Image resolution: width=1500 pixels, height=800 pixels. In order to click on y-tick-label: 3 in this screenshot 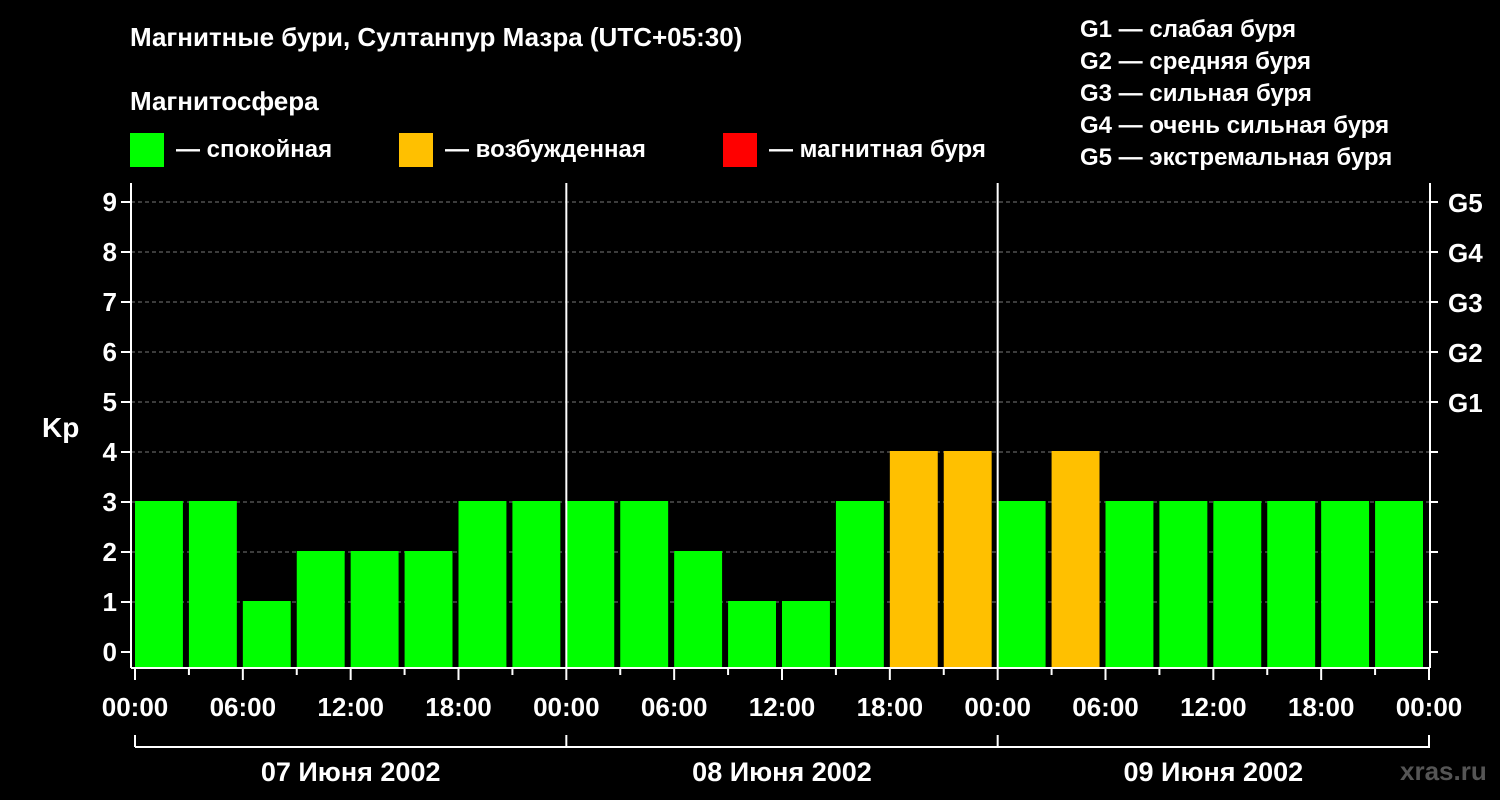, I will do `click(110, 502)`.